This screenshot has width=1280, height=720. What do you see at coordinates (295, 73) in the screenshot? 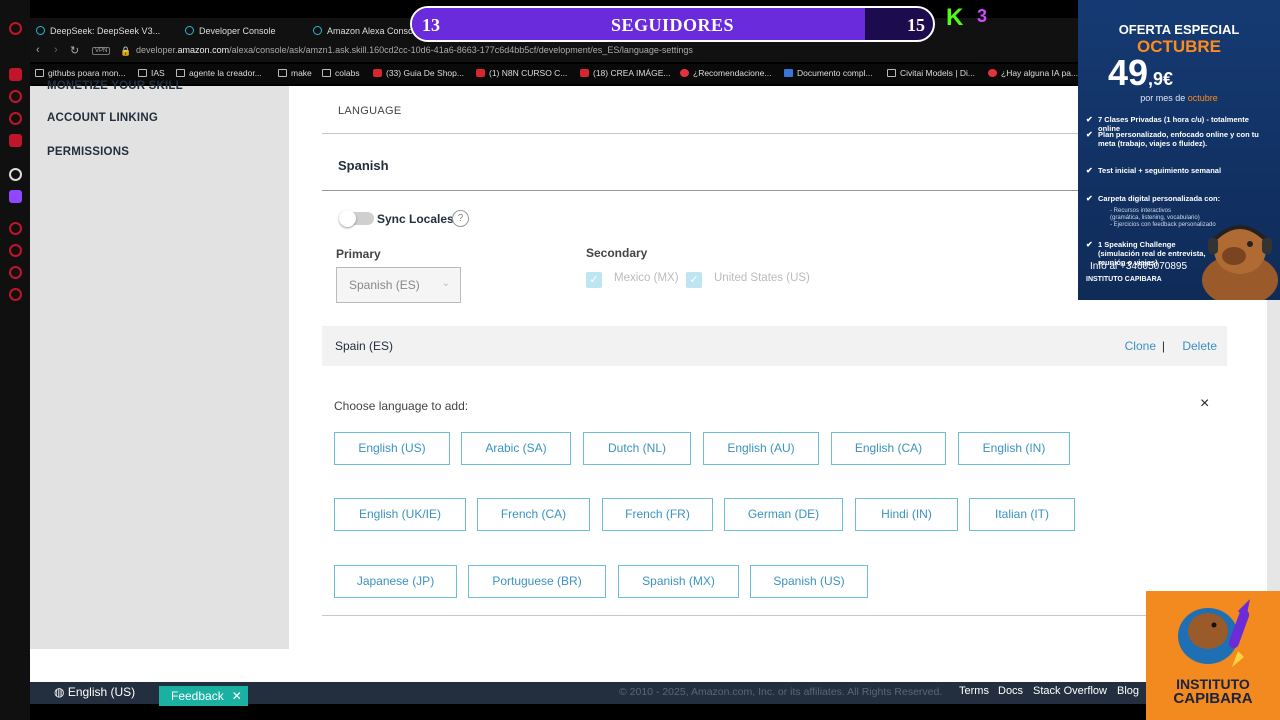
I see `bookmark-item: make` at bounding box center [295, 73].